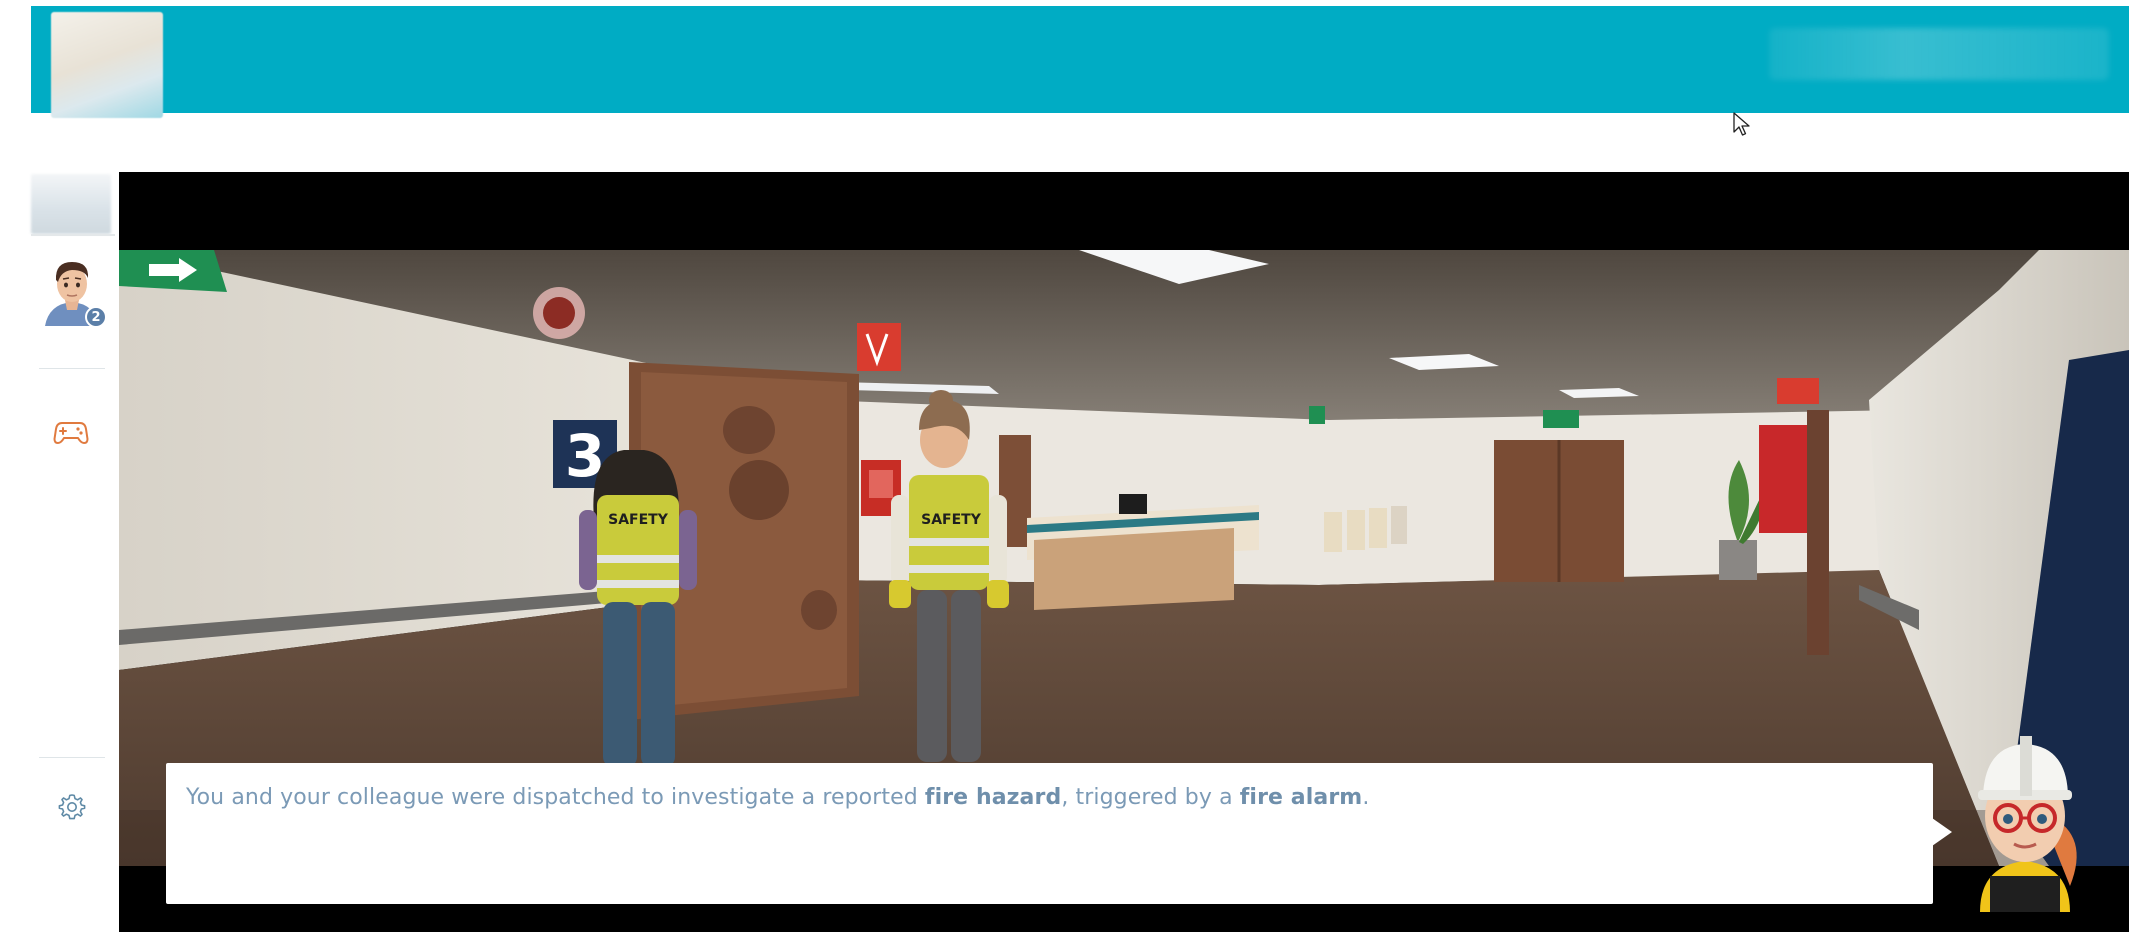  What do you see at coordinates (75, 552) in the screenshot?
I see `left-sidebar: 2` at bounding box center [75, 552].